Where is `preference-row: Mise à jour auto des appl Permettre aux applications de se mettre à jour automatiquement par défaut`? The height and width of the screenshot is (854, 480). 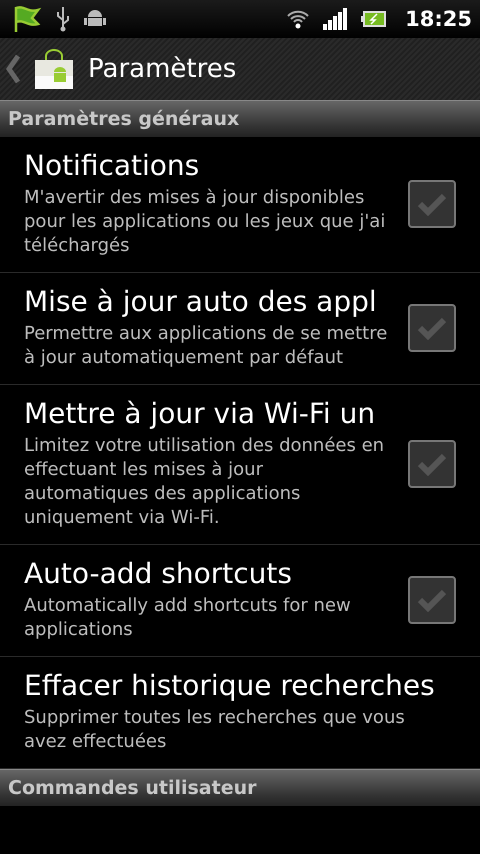 preference-row: Mise à jour auto des appl Permettre aux applications de se mettre à jour automatiquement par défaut is located at coordinates (240, 329).